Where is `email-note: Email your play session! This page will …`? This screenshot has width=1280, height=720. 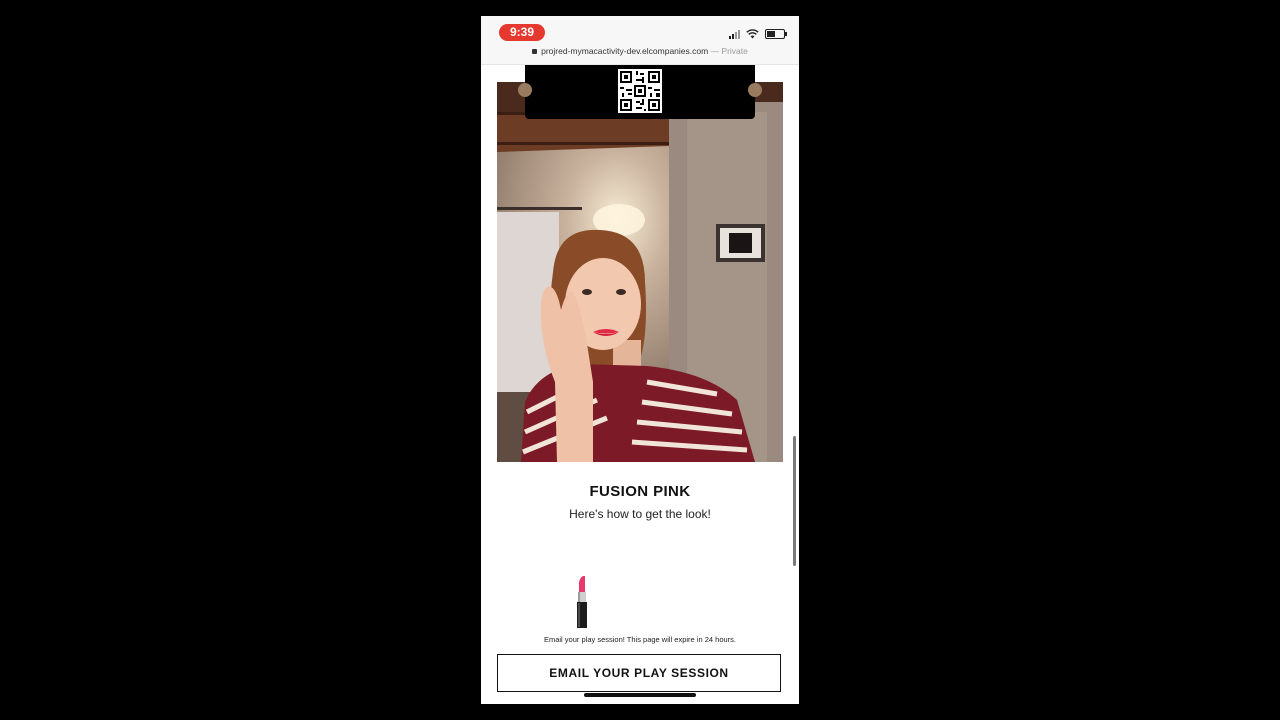
email-note: Email your play session! This page will … is located at coordinates (640, 639).